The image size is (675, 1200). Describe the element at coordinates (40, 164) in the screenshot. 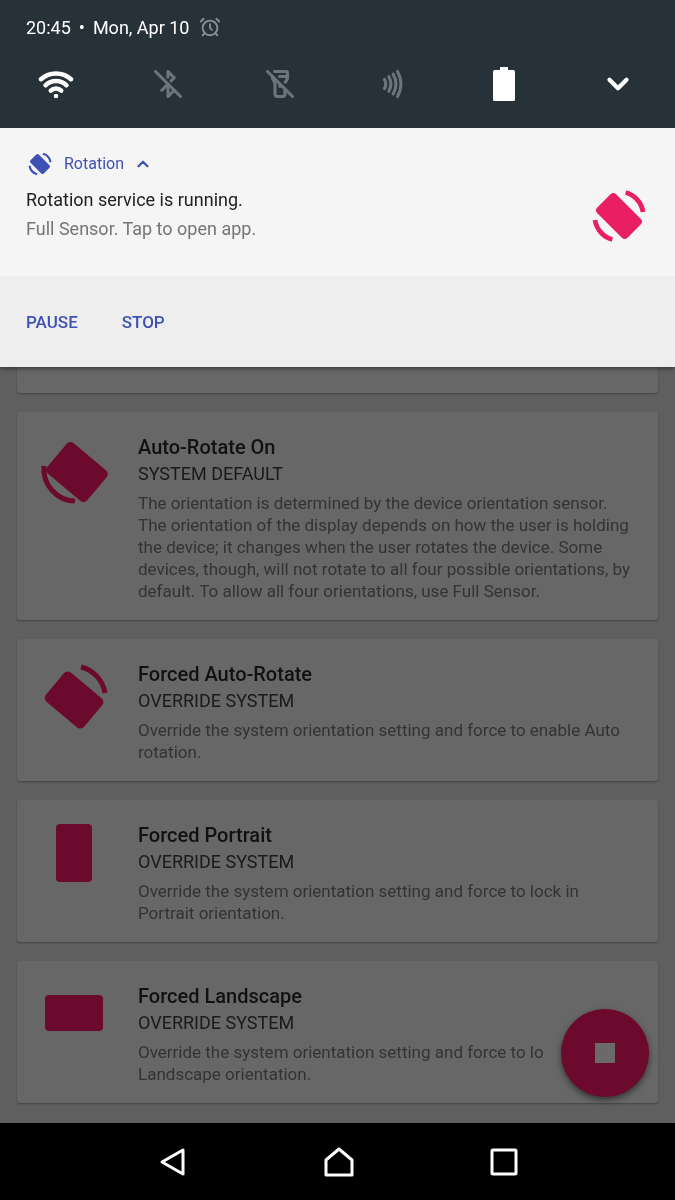

I see `rotation-app-icon` at that location.